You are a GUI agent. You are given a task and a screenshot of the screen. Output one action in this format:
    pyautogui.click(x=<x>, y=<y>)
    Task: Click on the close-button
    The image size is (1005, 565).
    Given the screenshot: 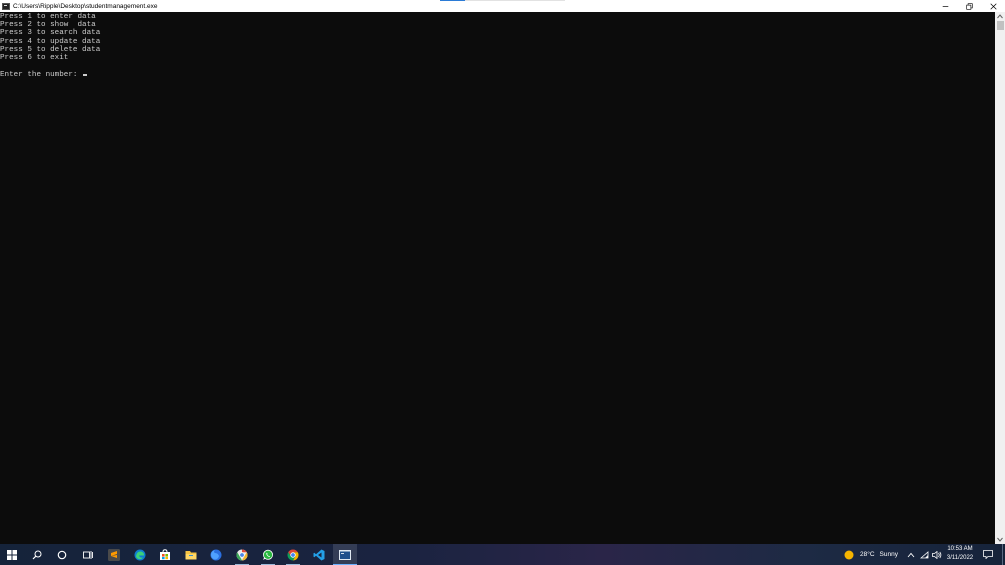 What is the action you would take?
    pyautogui.click(x=993, y=6)
    